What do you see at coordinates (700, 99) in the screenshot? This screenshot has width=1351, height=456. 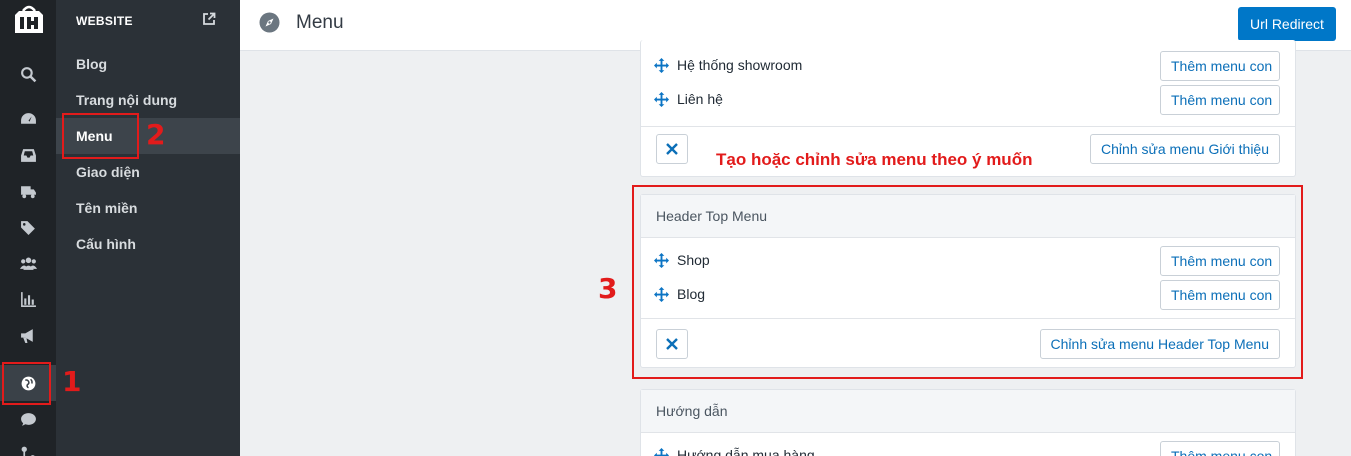 I see `menu-item-label: Liên hệ` at bounding box center [700, 99].